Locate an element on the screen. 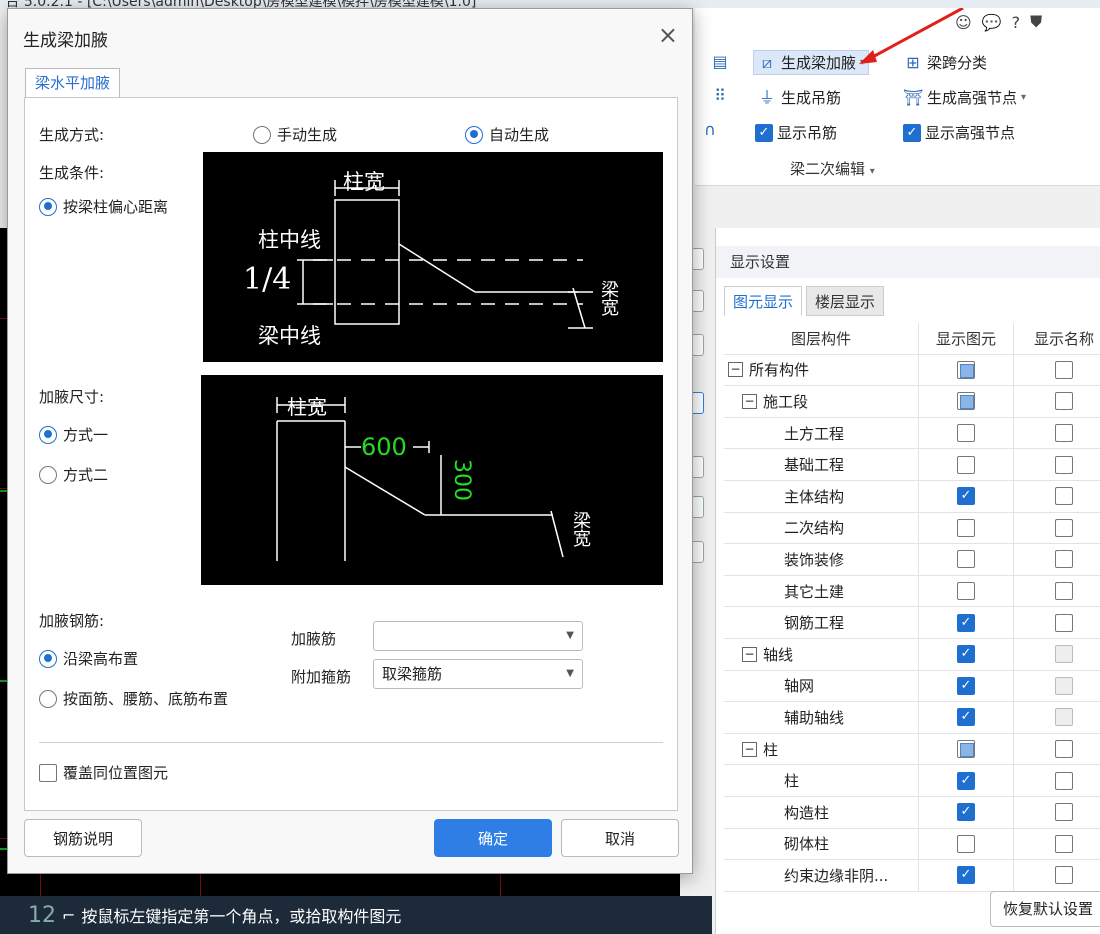 The height and width of the screenshot is (934, 1100). gen-haunch-button: ⧄ 生成梁加腋 ▾ is located at coordinates (811, 62).